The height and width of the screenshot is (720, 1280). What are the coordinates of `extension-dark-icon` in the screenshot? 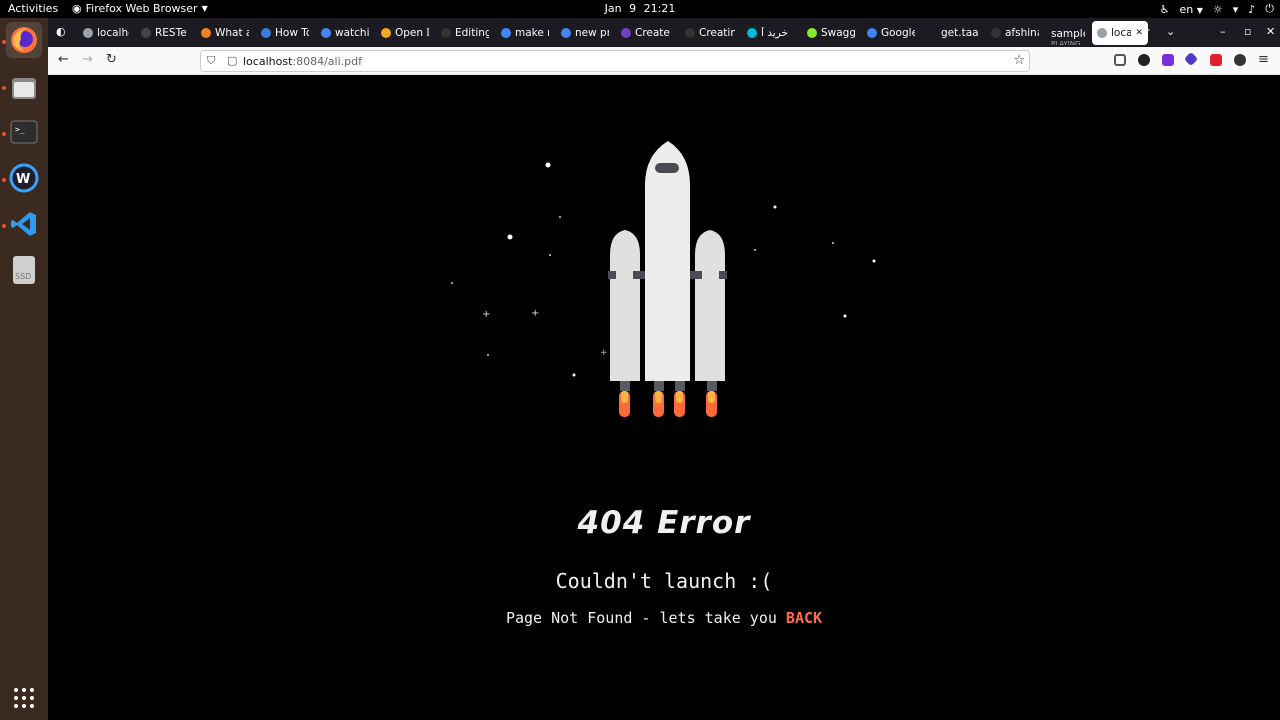 It's located at (1240, 60).